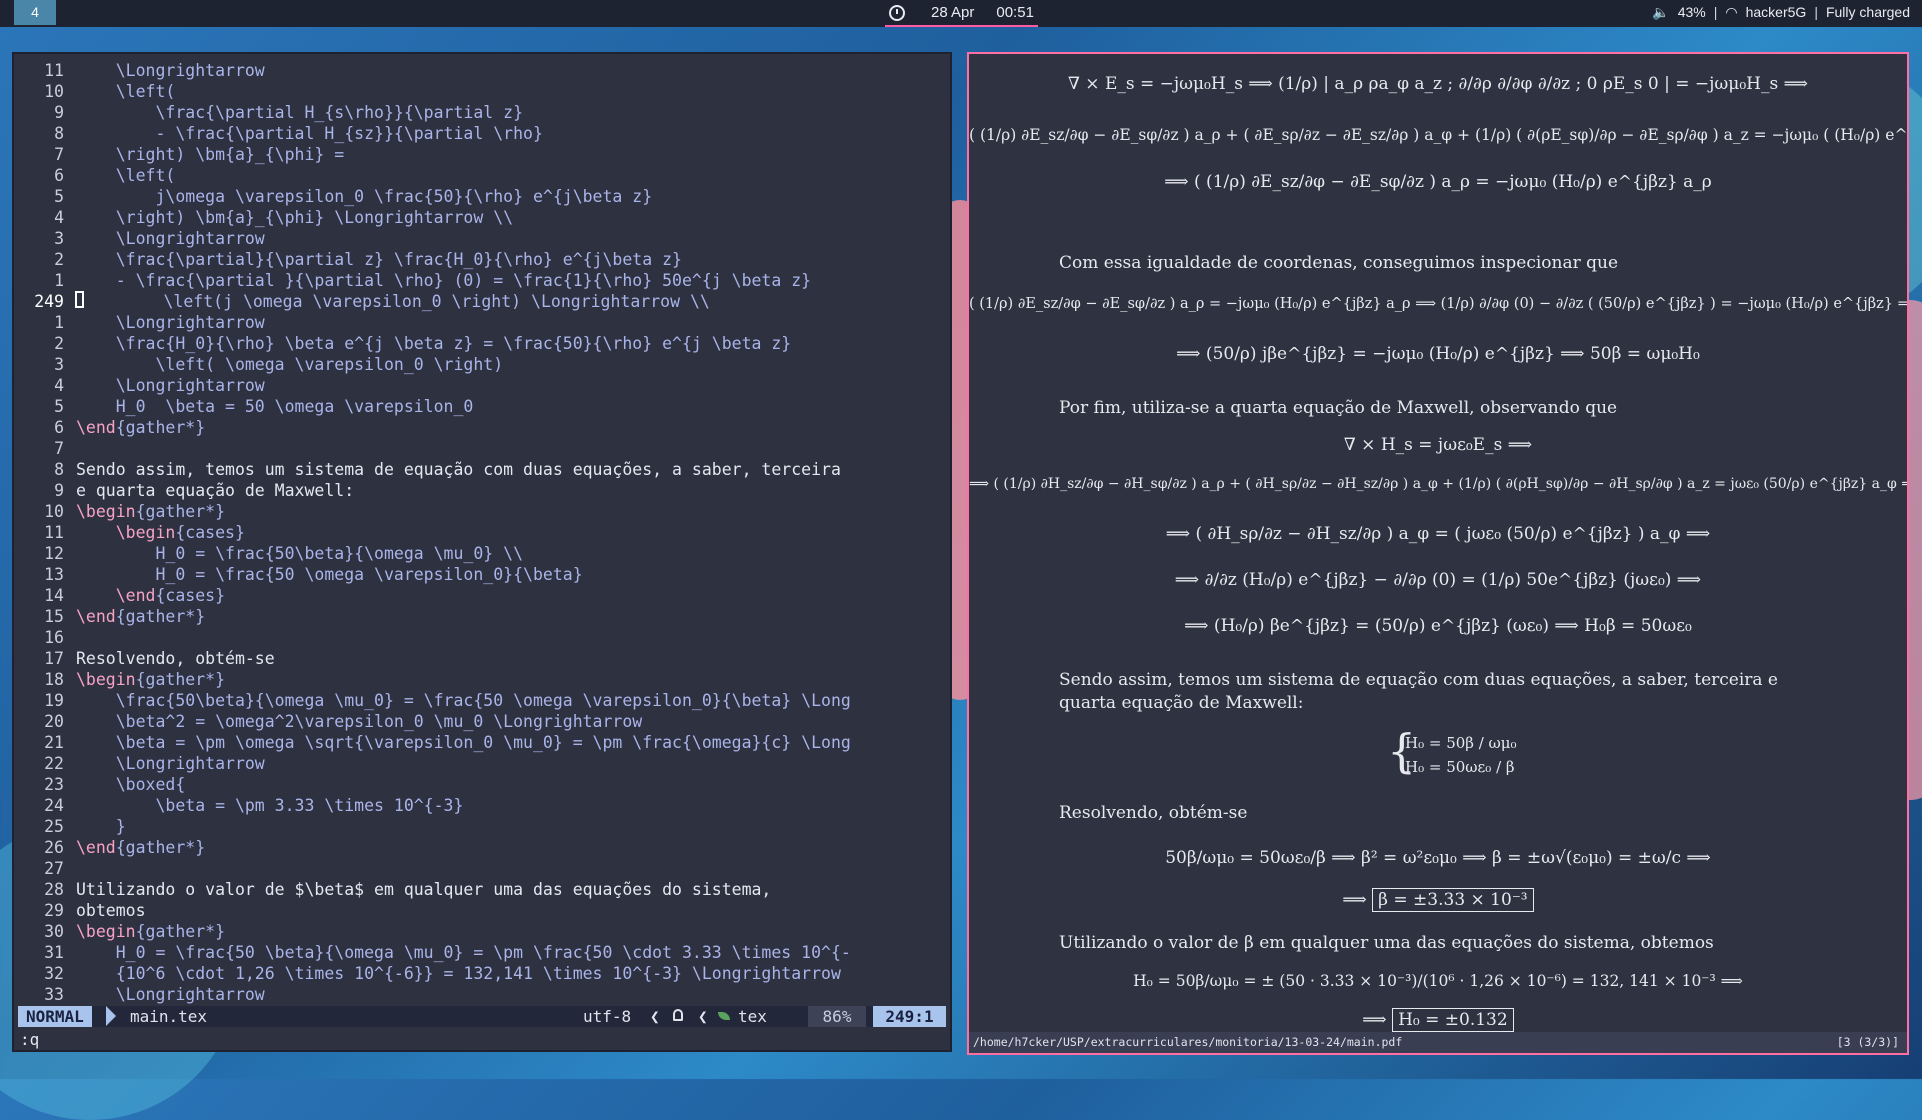 This screenshot has height=1120, width=1922. Describe the element at coordinates (482, 385) in the screenshot. I see `code-line: 4 \Longrightarrow` at that location.